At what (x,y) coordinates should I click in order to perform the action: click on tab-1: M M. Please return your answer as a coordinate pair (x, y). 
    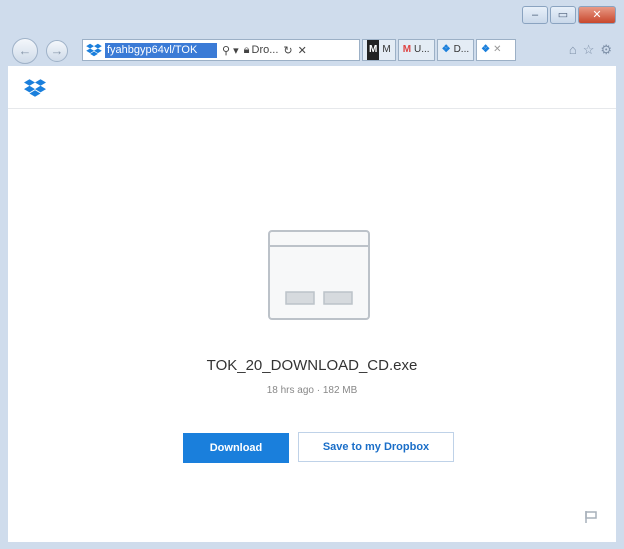
    Looking at the image, I should click on (379, 50).